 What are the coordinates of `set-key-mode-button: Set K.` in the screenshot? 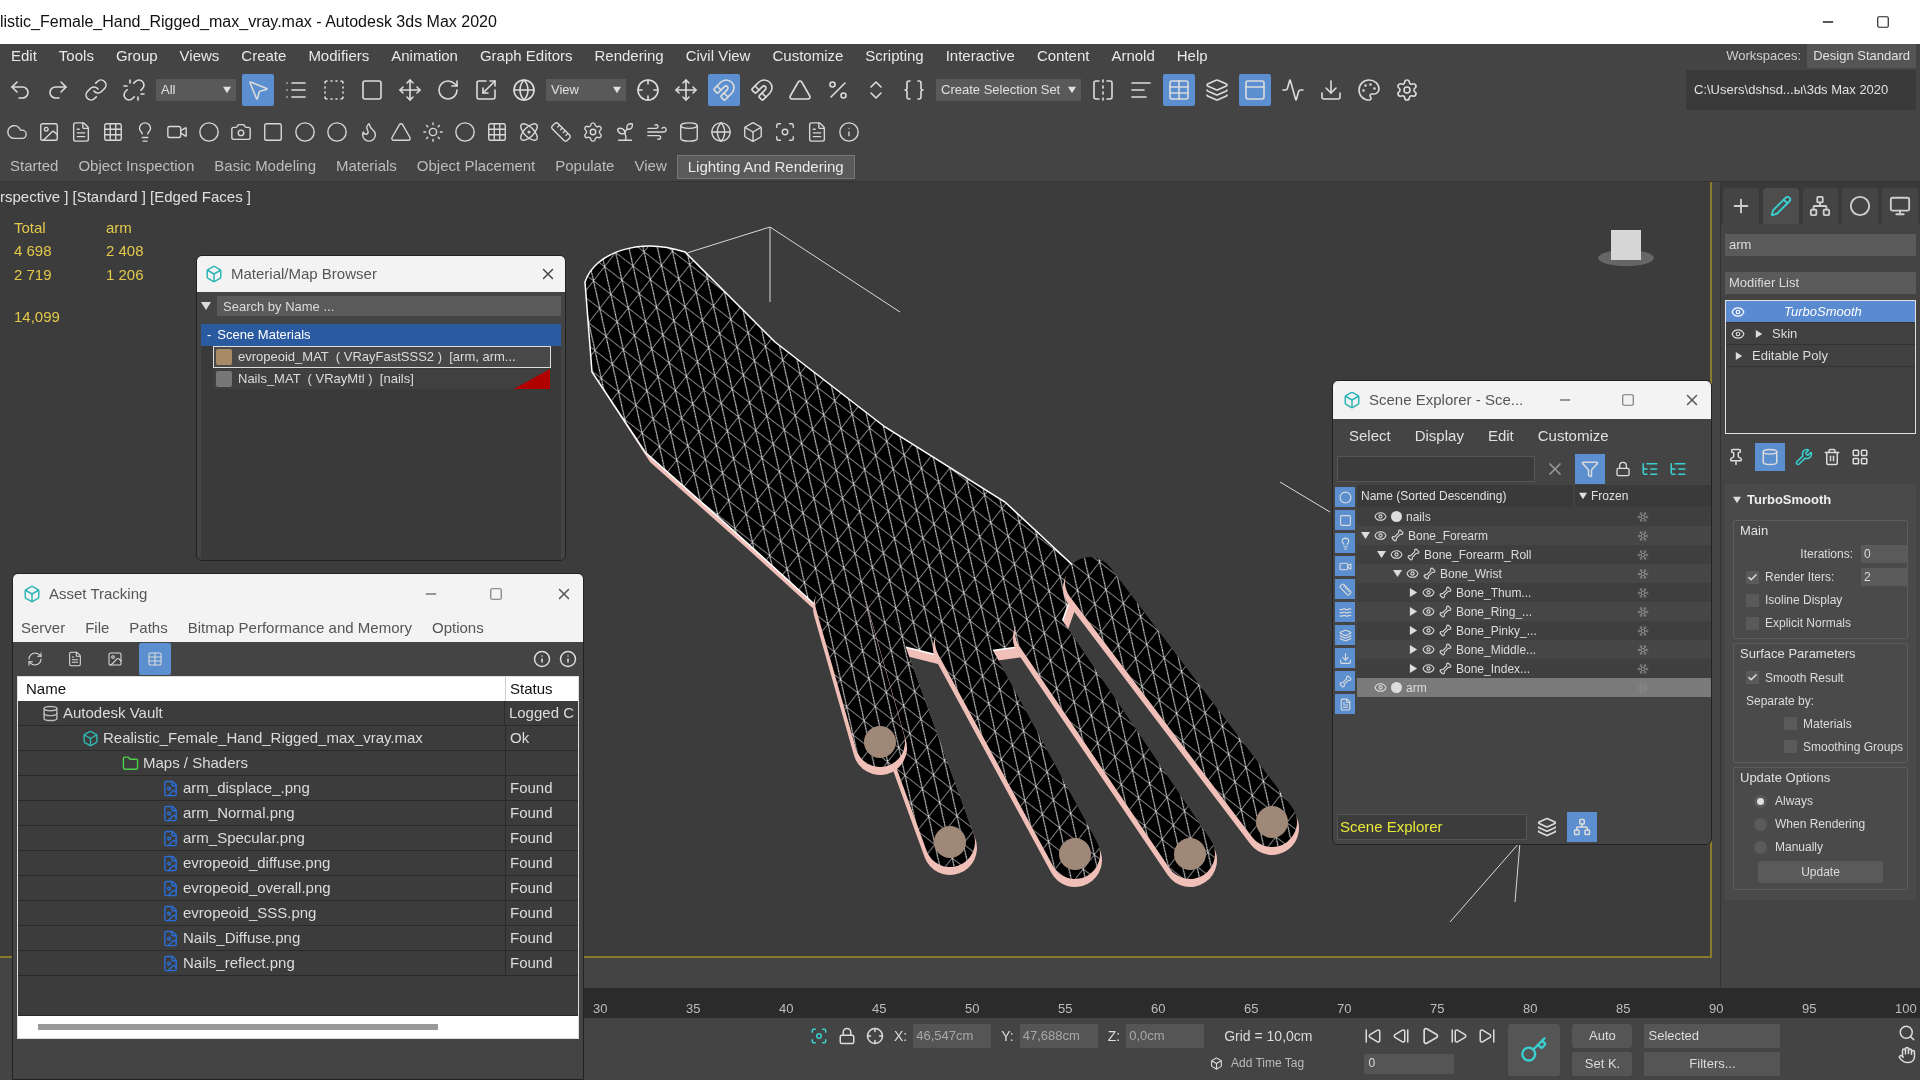 It's located at (1602, 1064).